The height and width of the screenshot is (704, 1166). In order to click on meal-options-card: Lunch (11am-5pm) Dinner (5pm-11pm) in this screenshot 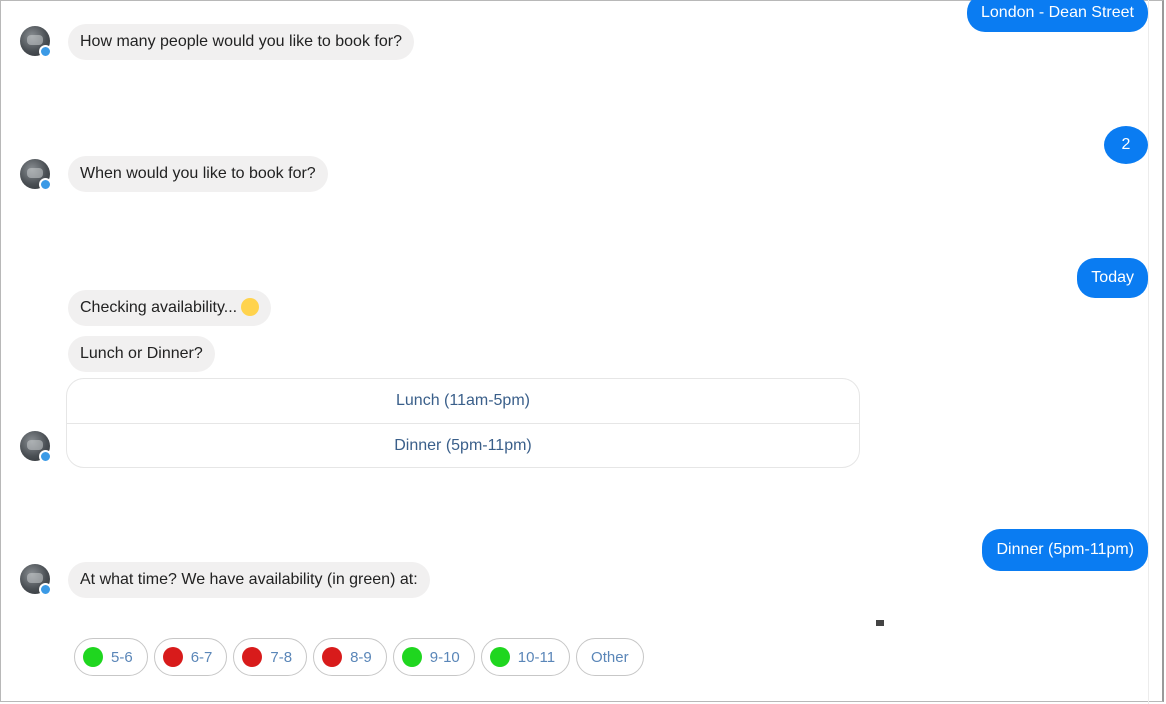, I will do `click(463, 423)`.